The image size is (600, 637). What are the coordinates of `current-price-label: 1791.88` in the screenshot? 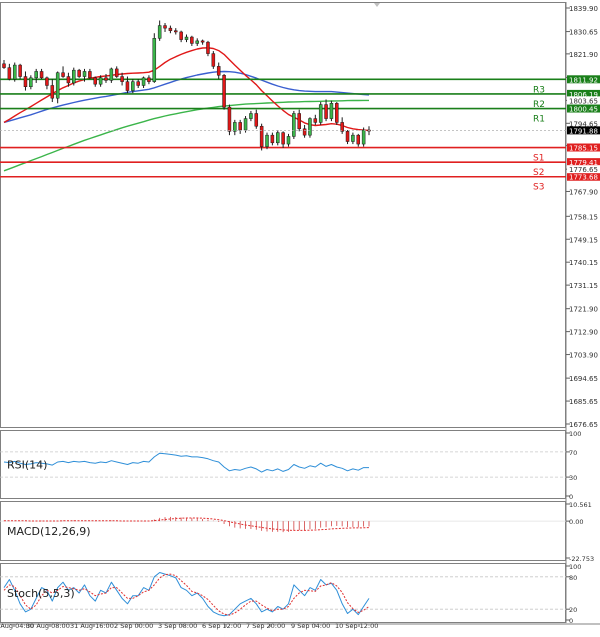 It's located at (583, 131).